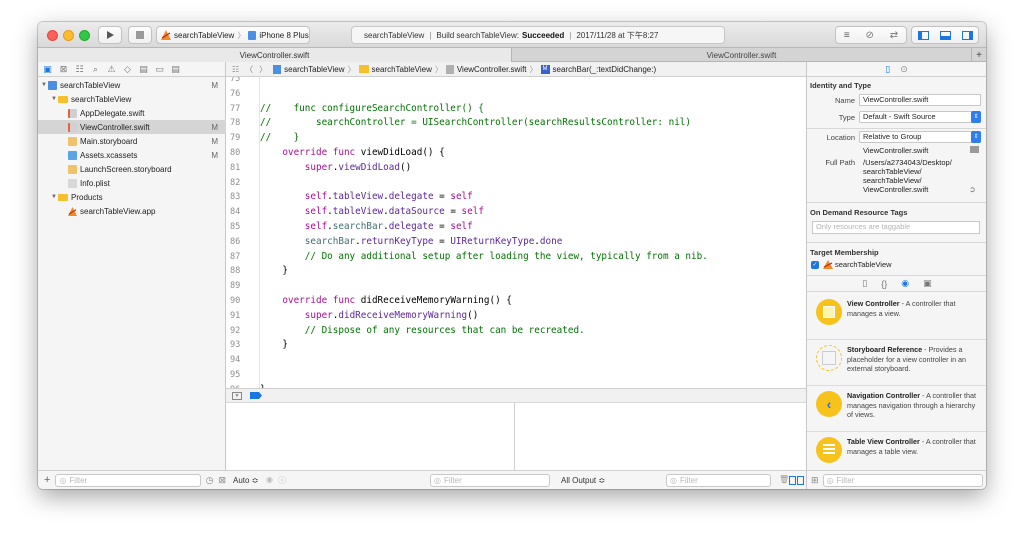 The image size is (1024, 545). I want to click on code-text: // func configureSearchController() {, so click(372, 108).